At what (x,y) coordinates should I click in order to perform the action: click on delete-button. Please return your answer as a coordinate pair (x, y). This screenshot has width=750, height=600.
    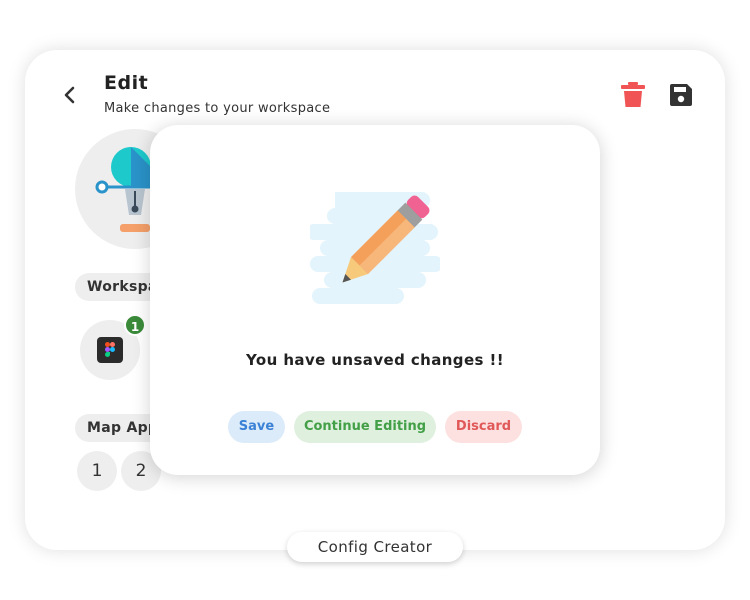
    Looking at the image, I should click on (633, 95).